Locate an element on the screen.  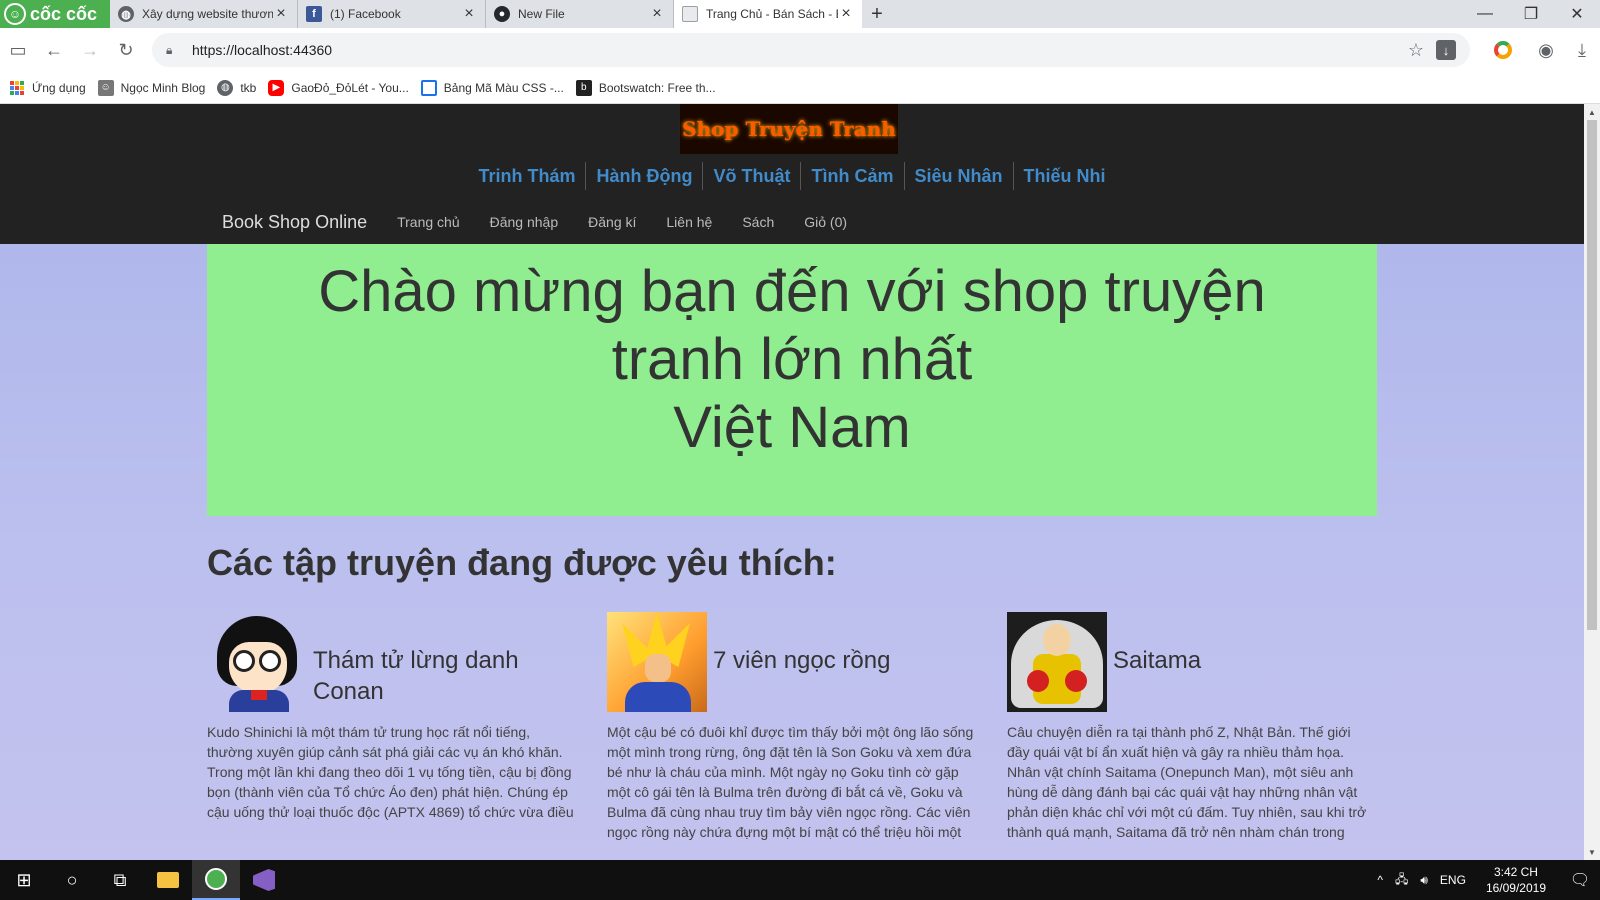
system-tray: ^ 🖧︎ 🔊︎ ENG 3:42 CH 16/09/2019 🗨︎ is located at coordinates (1485, 880).